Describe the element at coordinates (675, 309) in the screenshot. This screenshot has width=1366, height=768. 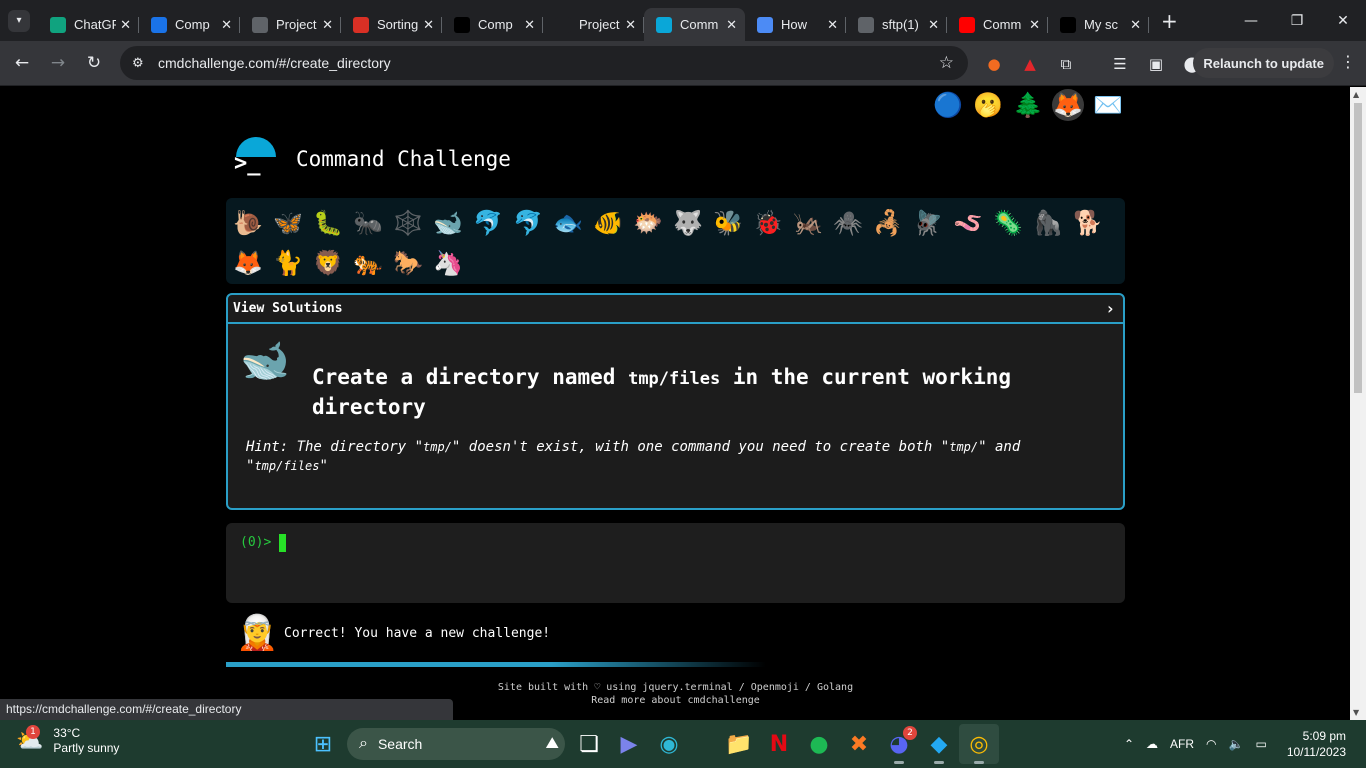
I see `view-solutions-bar: View Solutions ›` at that location.